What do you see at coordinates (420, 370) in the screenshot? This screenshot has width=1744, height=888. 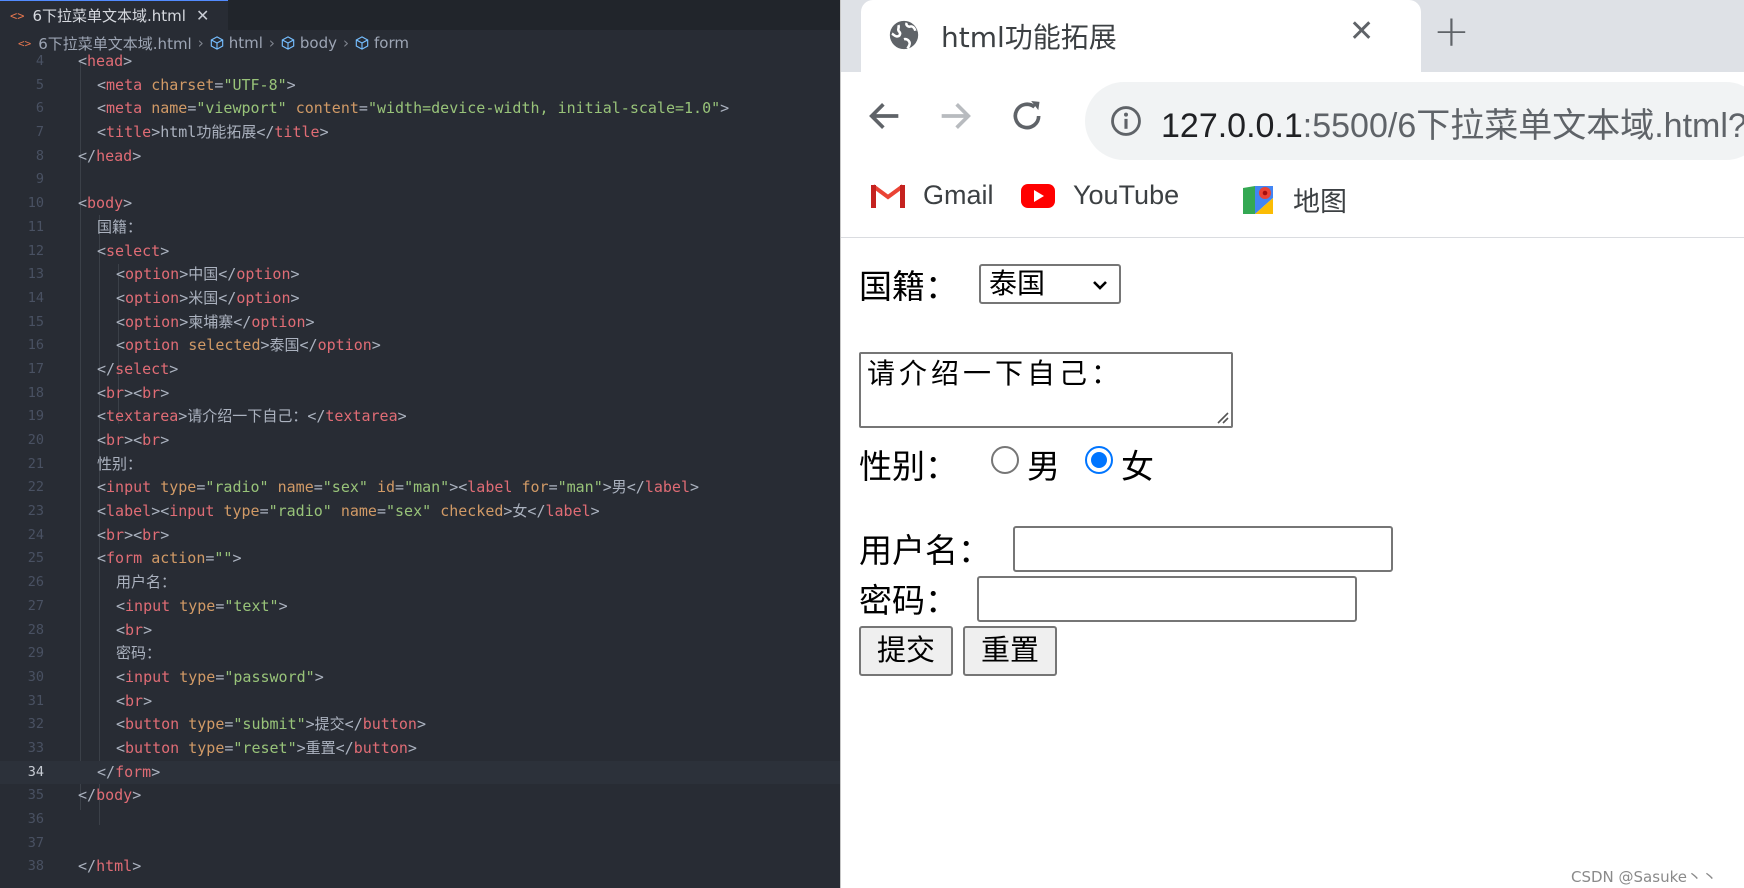 I see `code-line: 17 </select>` at bounding box center [420, 370].